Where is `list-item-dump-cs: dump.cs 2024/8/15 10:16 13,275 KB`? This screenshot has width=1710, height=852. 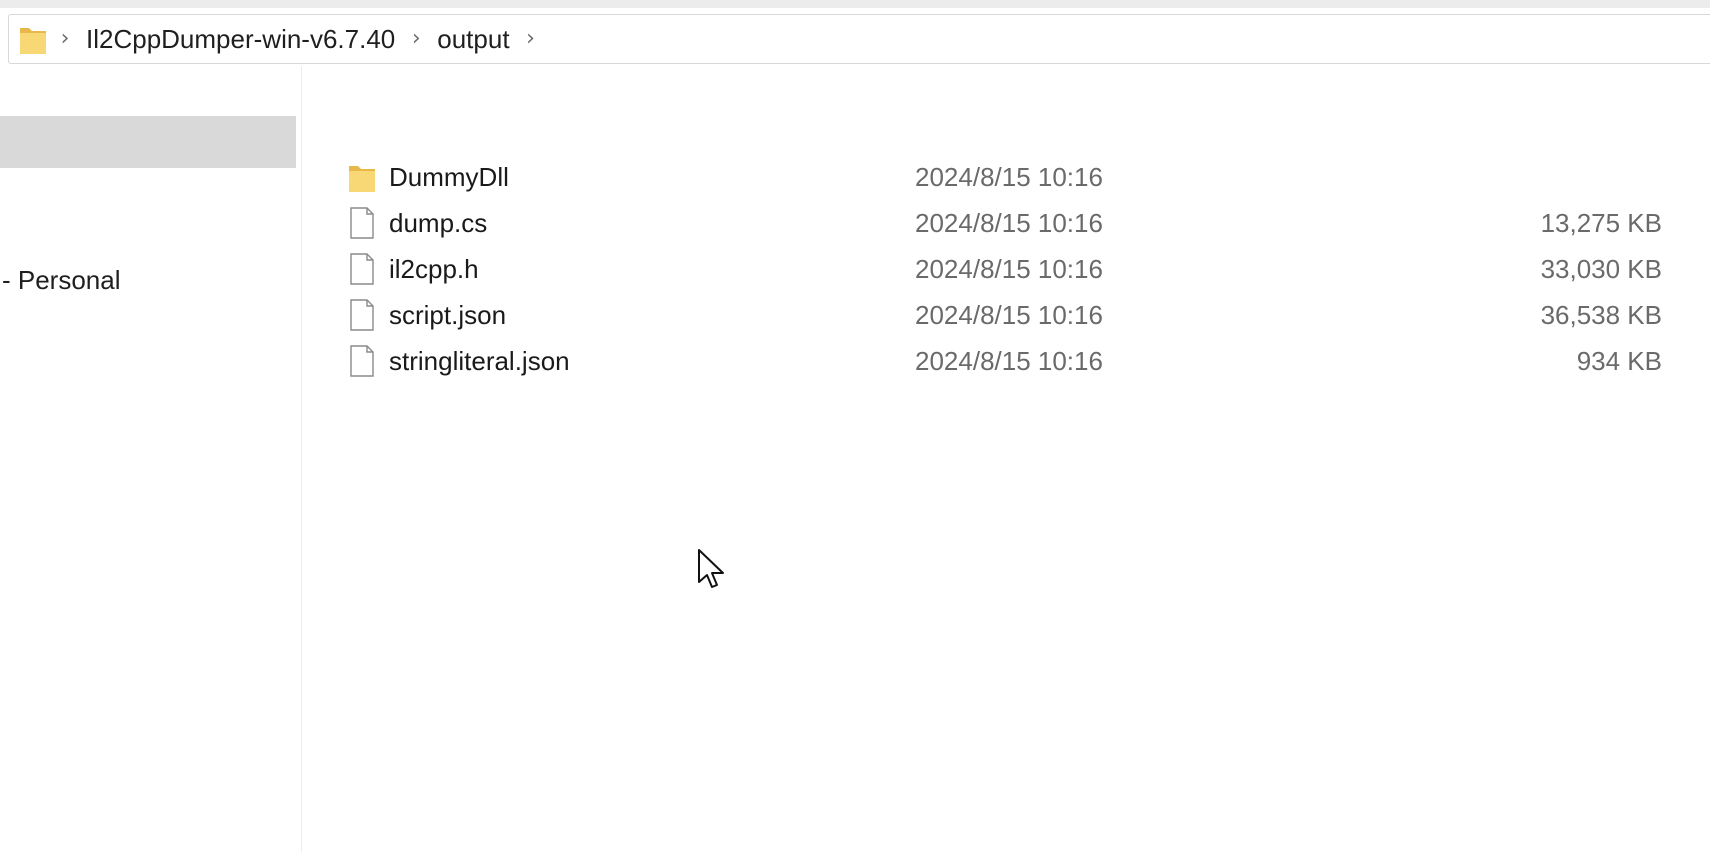 list-item-dump-cs: dump.cs 2024/8/15 10:16 13,275 KB is located at coordinates (1012, 222).